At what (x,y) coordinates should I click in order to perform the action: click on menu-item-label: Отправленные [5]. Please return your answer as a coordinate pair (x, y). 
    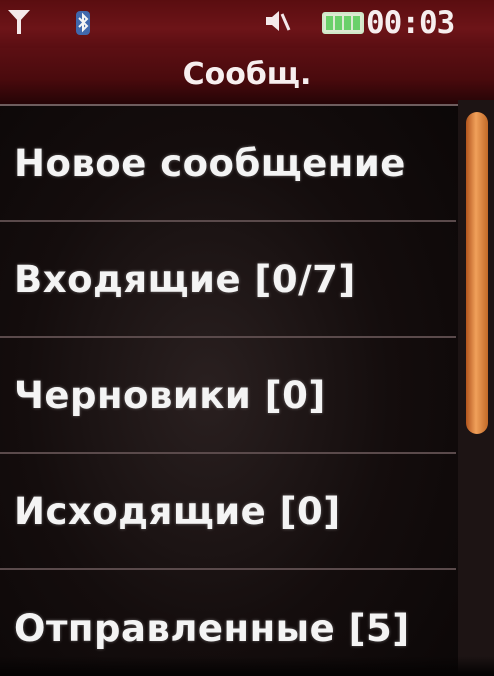
    Looking at the image, I should click on (212, 628).